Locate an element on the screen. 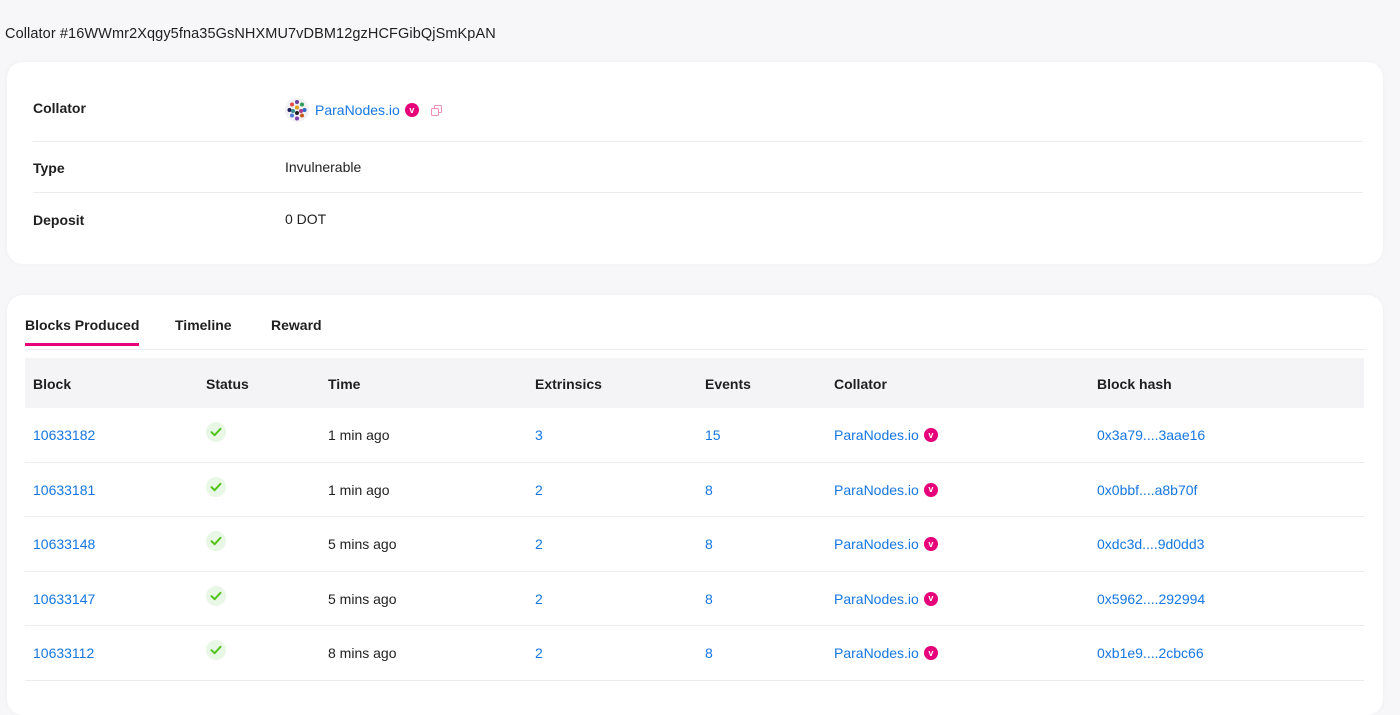 The height and width of the screenshot is (715, 1400). header-time: Time is located at coordinates (344, 384).